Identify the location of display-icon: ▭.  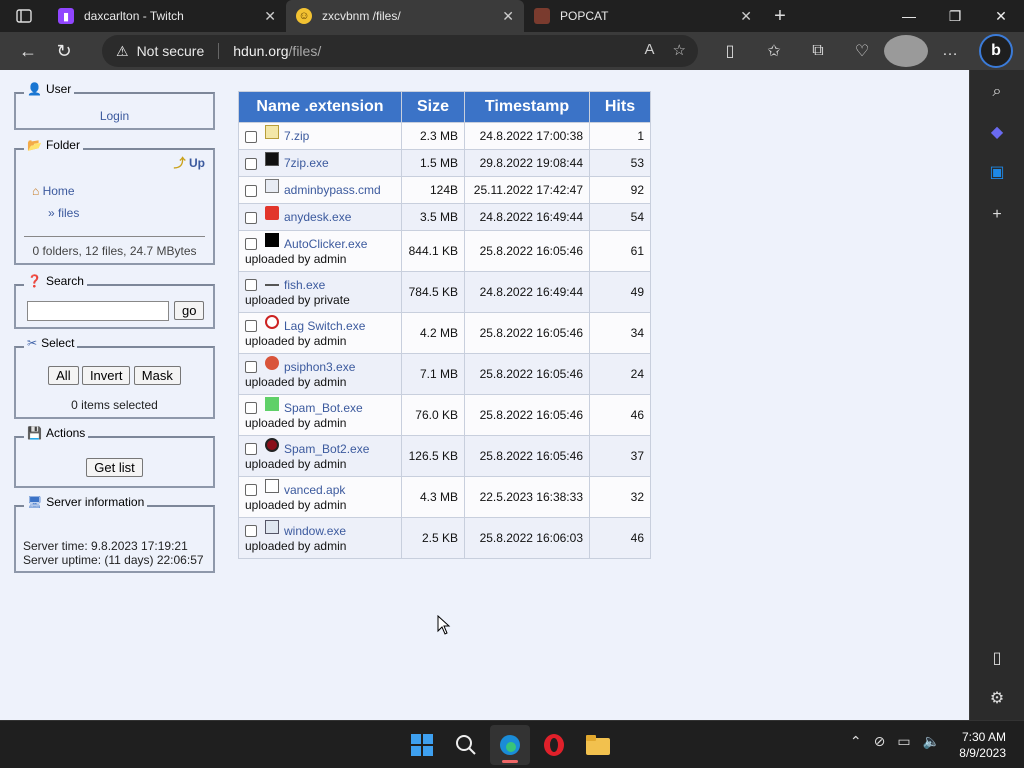
(903, 741).